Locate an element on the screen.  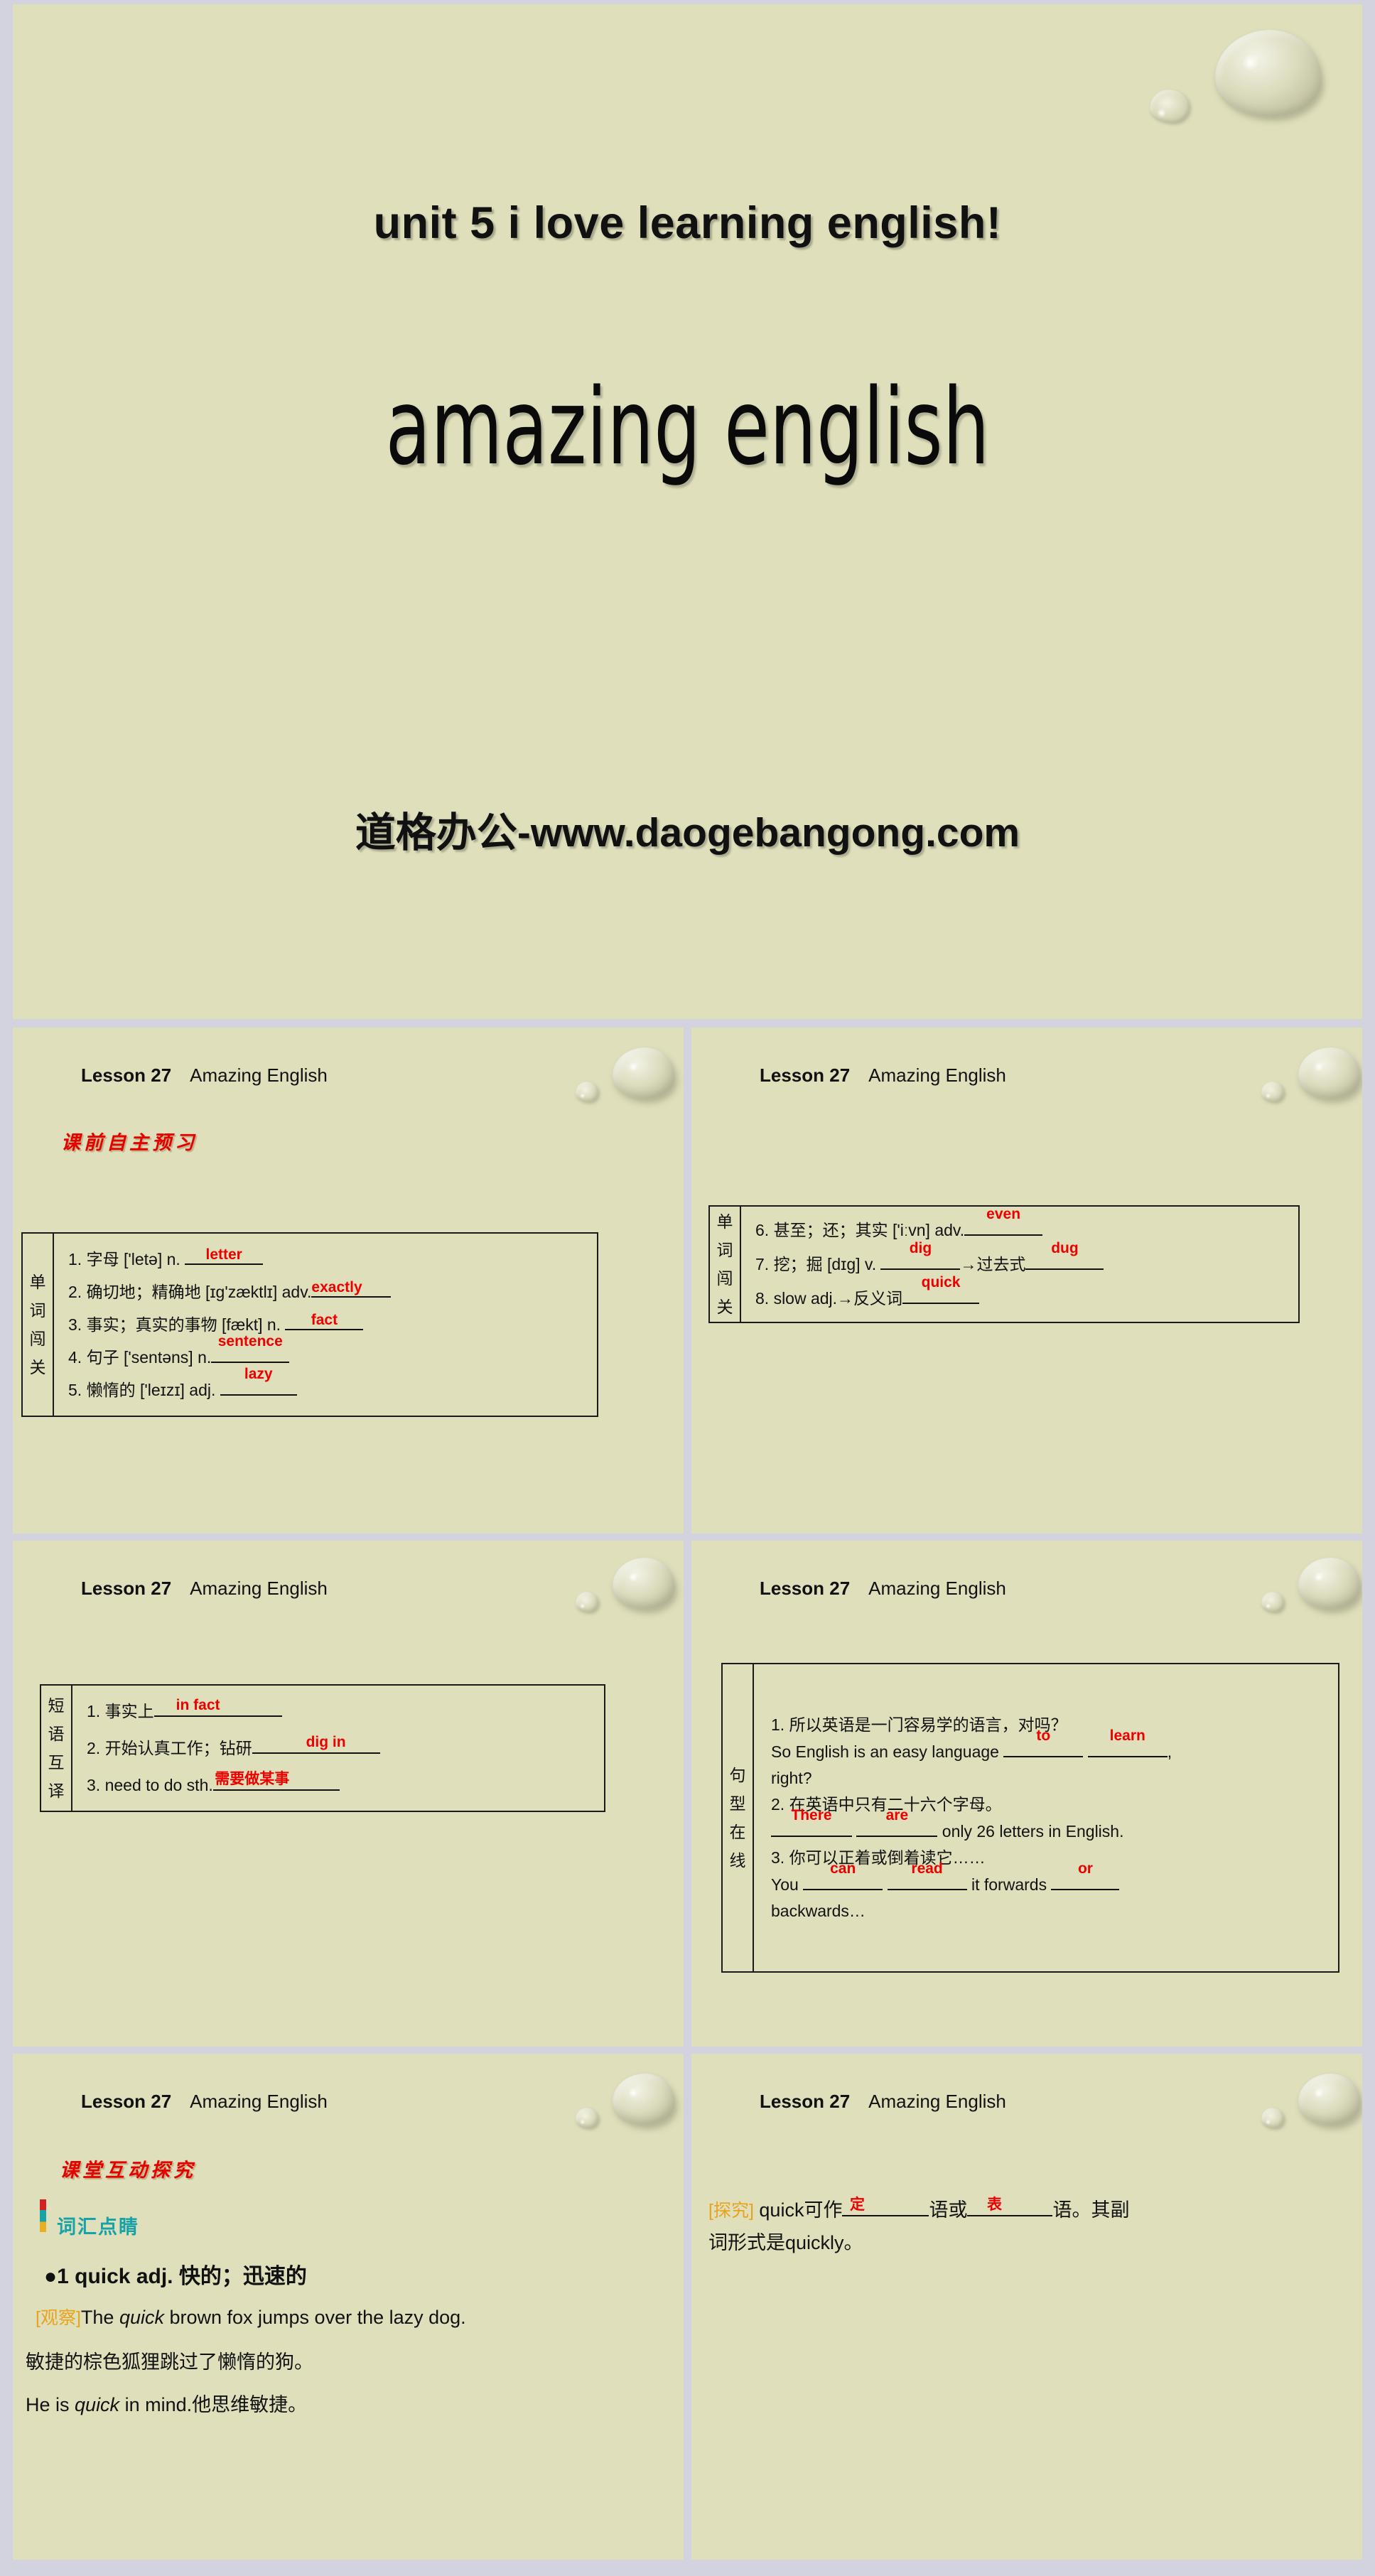
observe-tag: [观察] is located at coordinates (58, 2318).